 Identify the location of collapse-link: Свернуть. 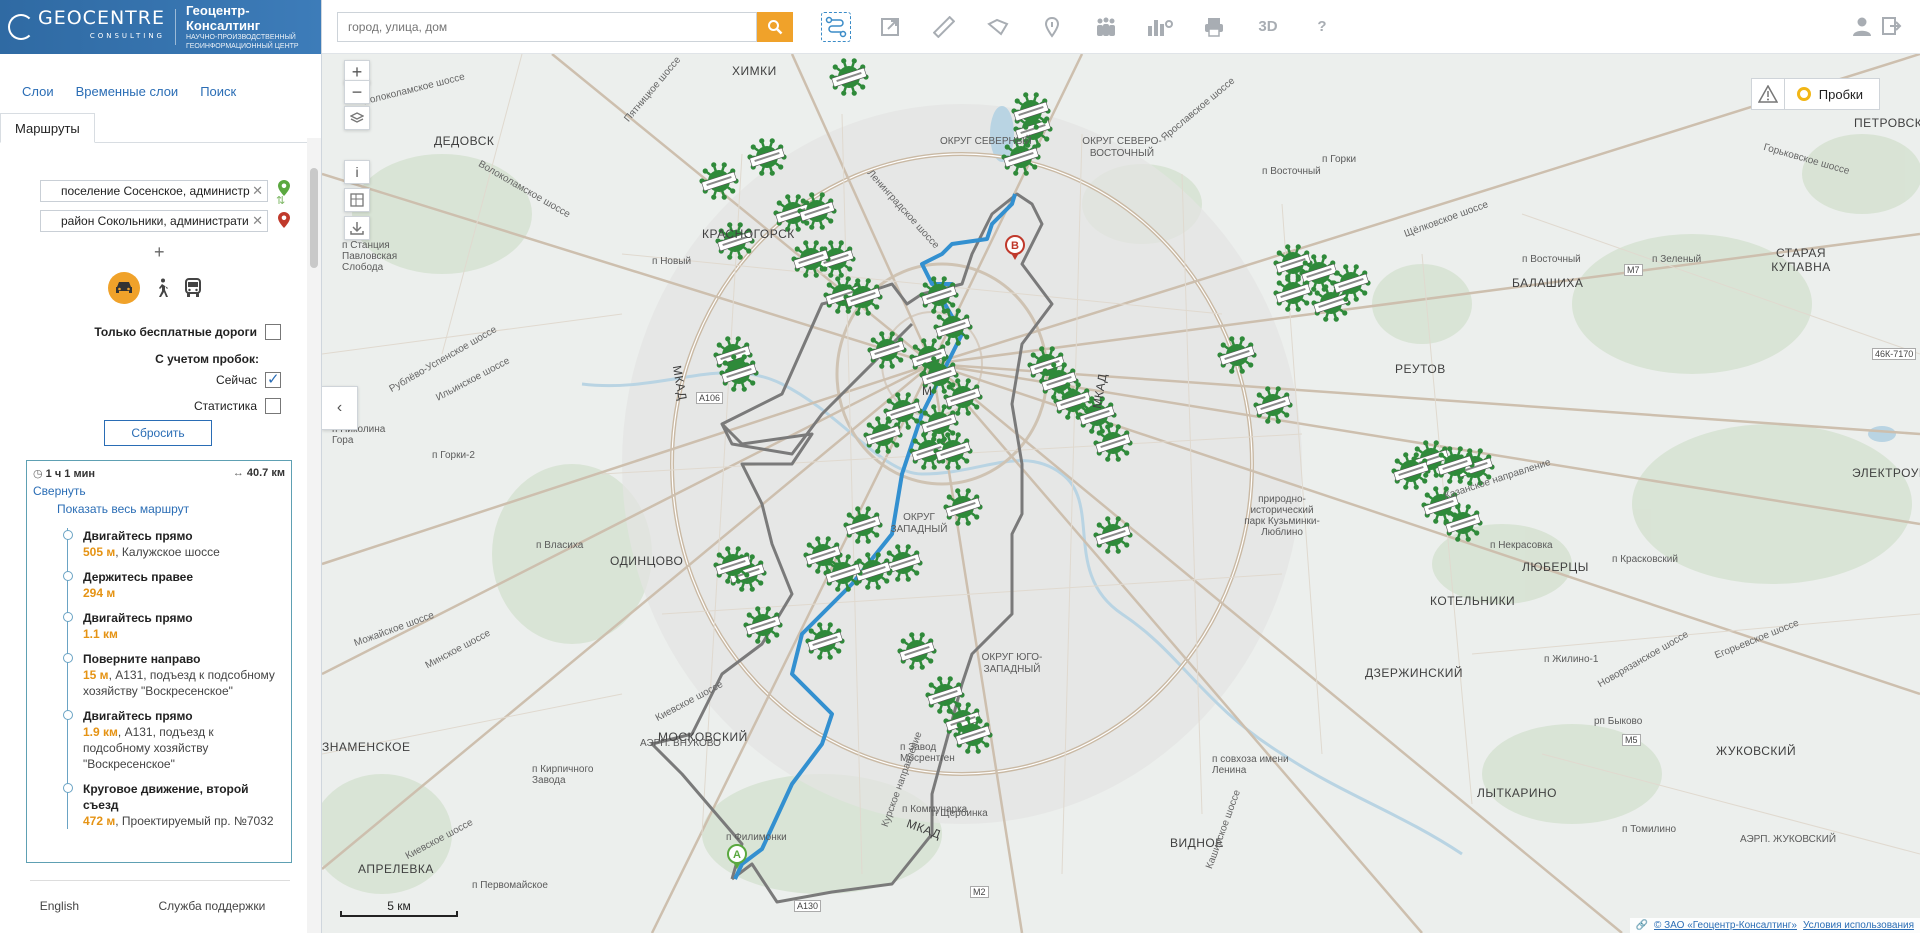
(159, 491).